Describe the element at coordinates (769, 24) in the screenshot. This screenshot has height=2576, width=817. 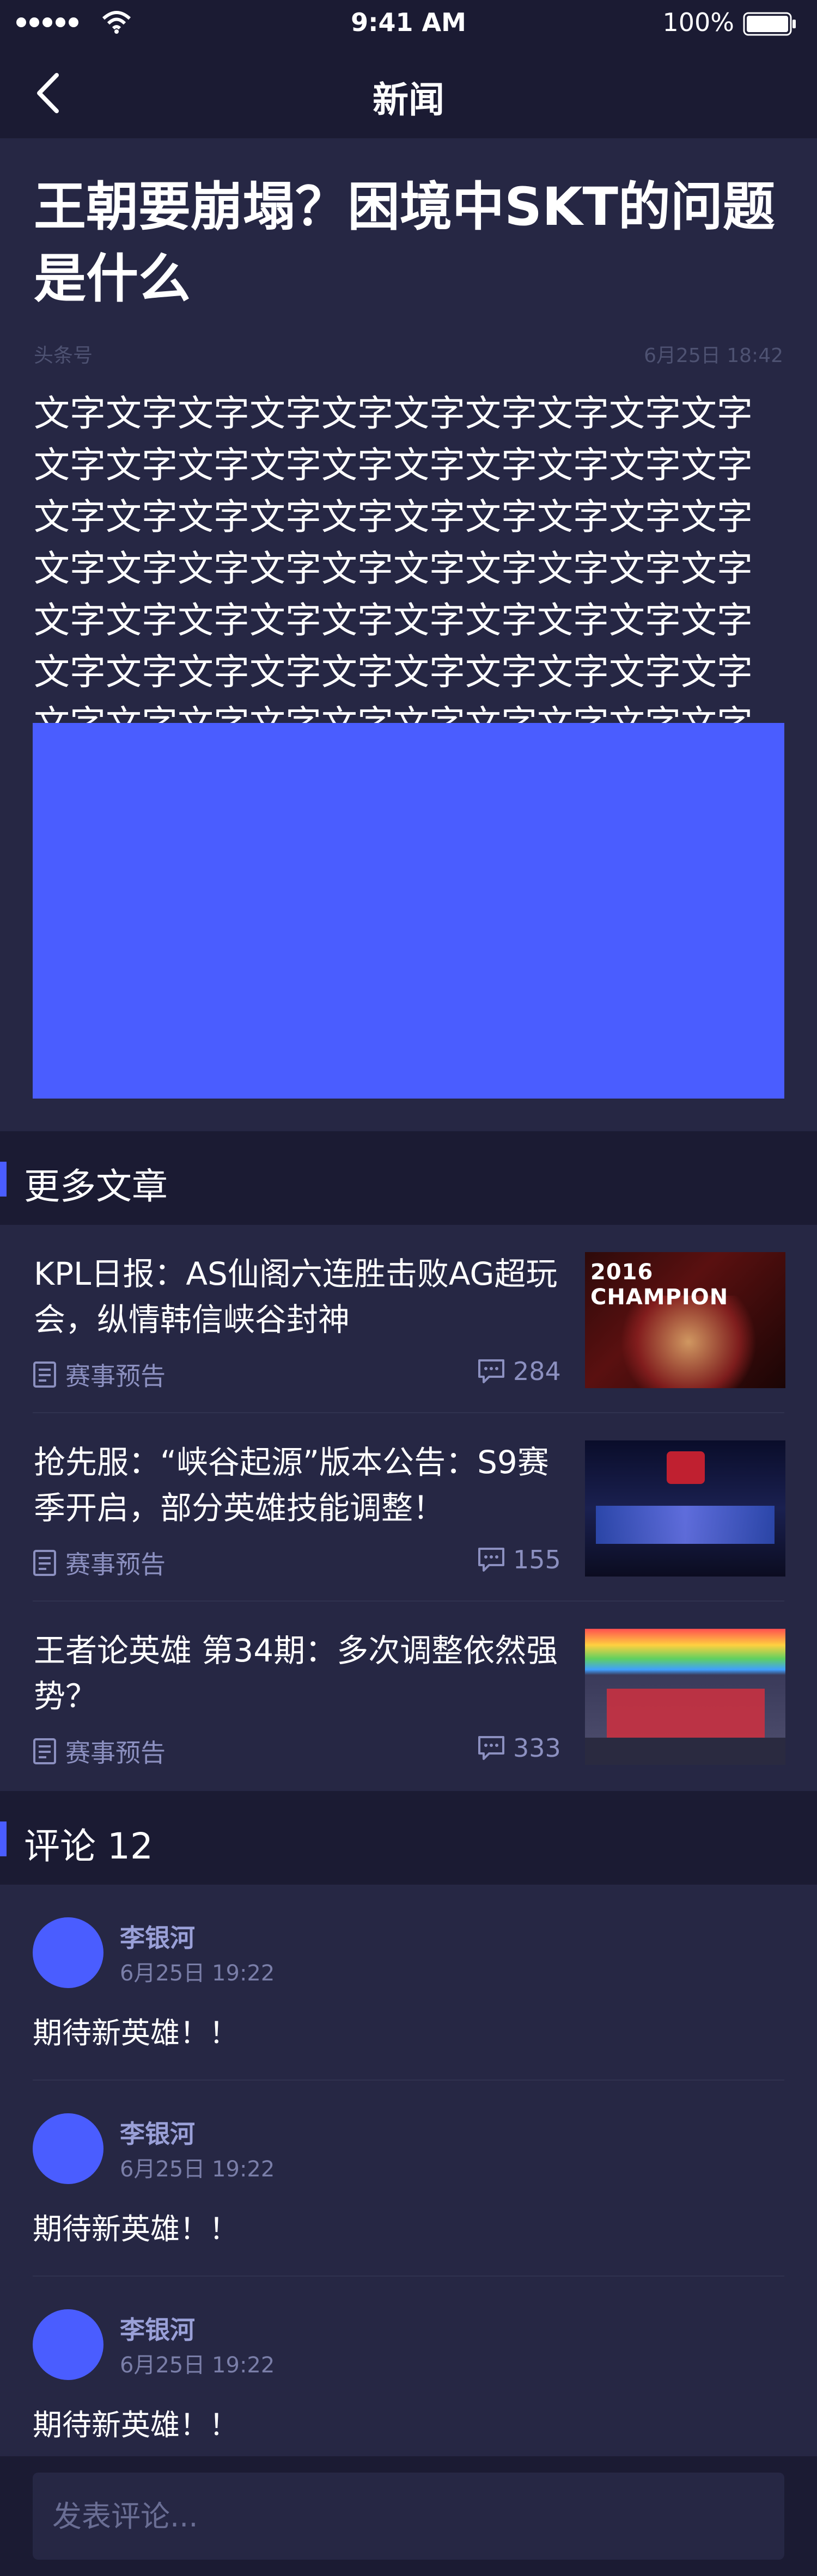
I see `battery-icon` at that location.